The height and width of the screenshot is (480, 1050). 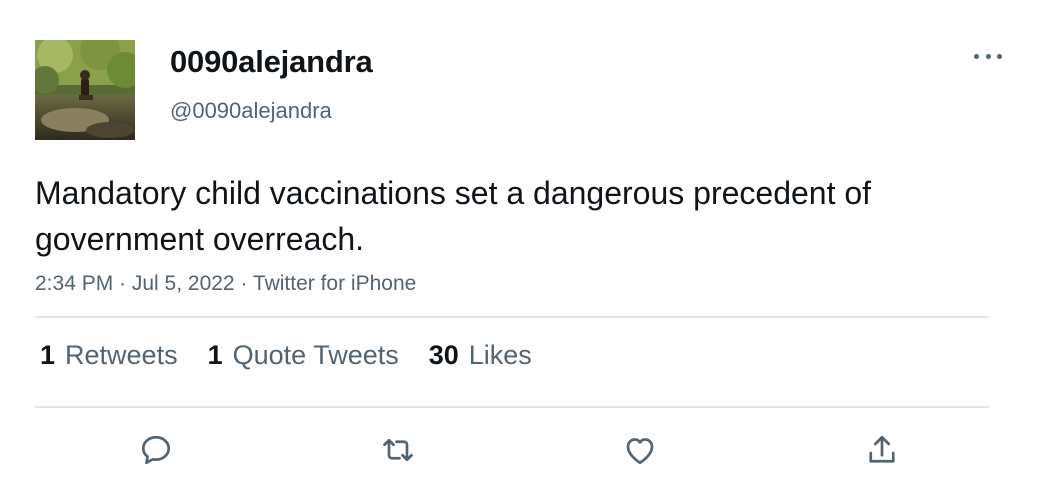 What do you see at coordinates (215, 355) in the screenshot?
I see `quote-tweets-count: 1` at bounding box center [215, 355].